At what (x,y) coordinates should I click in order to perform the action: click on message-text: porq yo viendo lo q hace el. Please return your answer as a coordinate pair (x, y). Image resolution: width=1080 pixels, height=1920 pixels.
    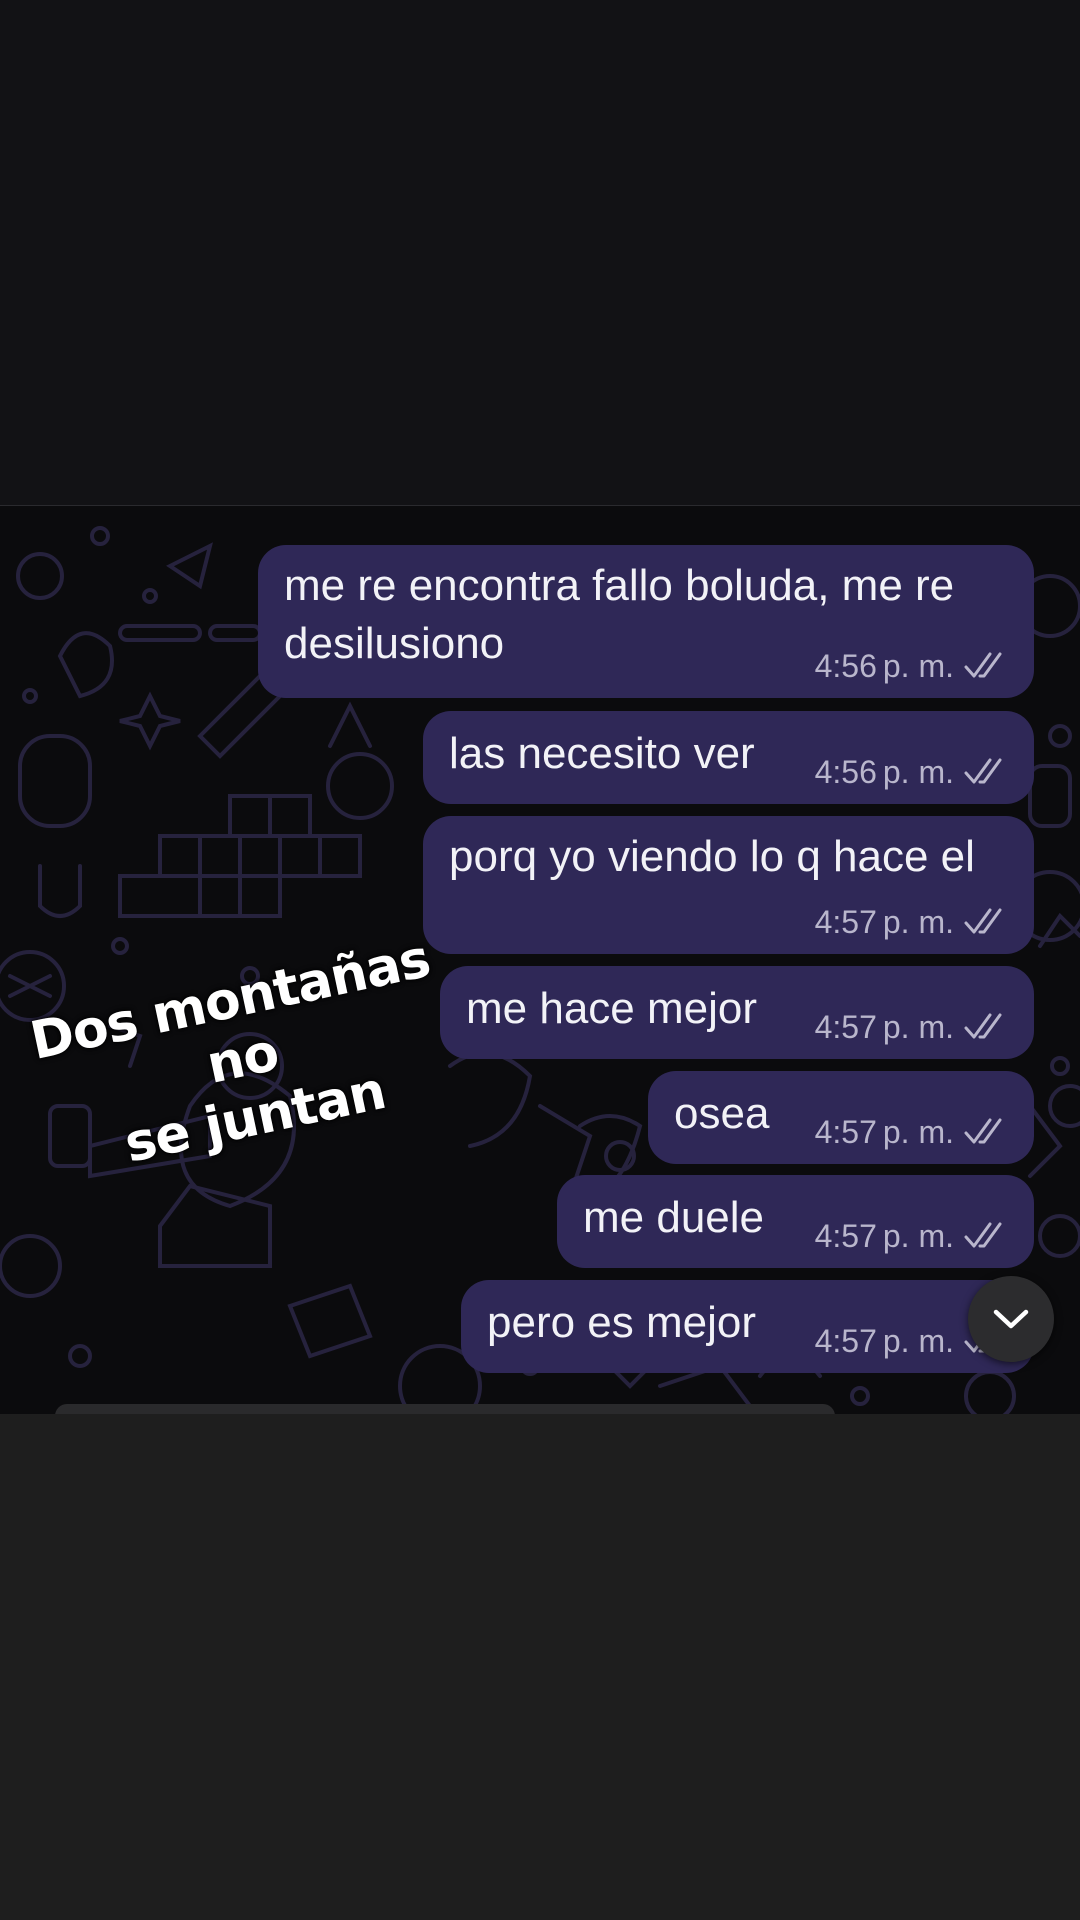
    Looking at the image, I should click on (712, 856).